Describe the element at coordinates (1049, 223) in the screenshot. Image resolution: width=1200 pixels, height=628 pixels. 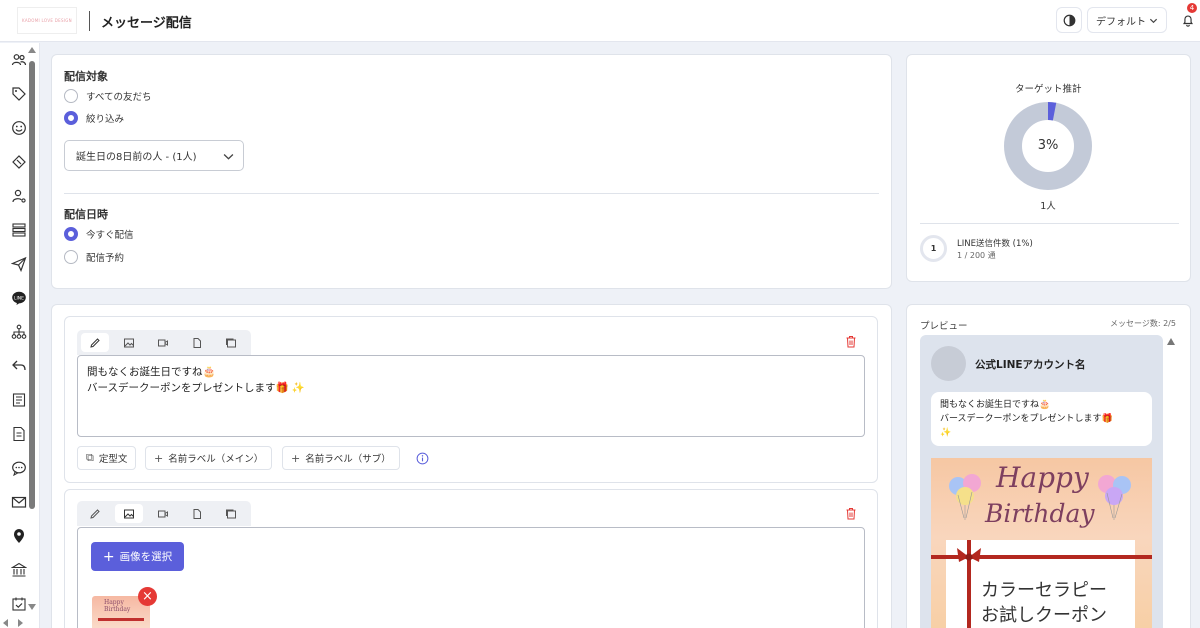
I see `estimate-divider` at that location.